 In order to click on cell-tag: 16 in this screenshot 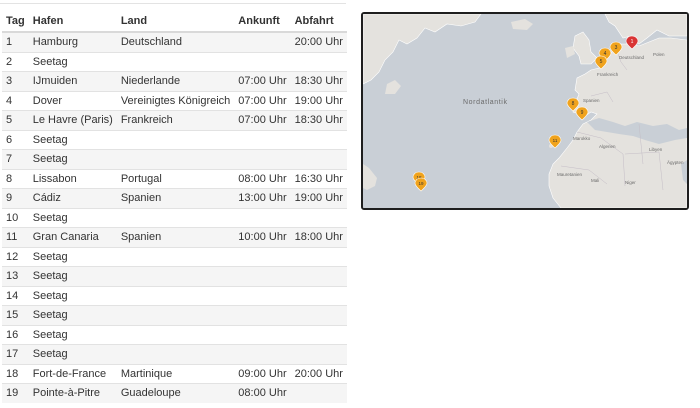, I will do `click(15, 334)`.